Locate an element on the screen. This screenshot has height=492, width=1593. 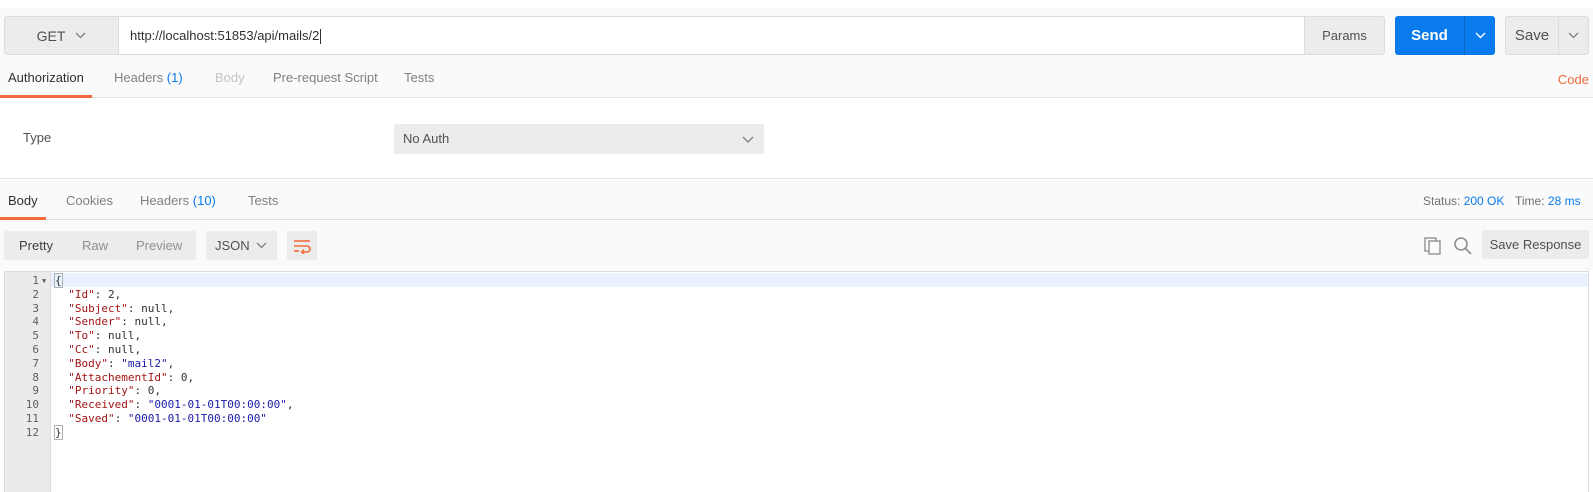
tab-pre-request-script: Pre-request Script is located at coordinates (325, 79).